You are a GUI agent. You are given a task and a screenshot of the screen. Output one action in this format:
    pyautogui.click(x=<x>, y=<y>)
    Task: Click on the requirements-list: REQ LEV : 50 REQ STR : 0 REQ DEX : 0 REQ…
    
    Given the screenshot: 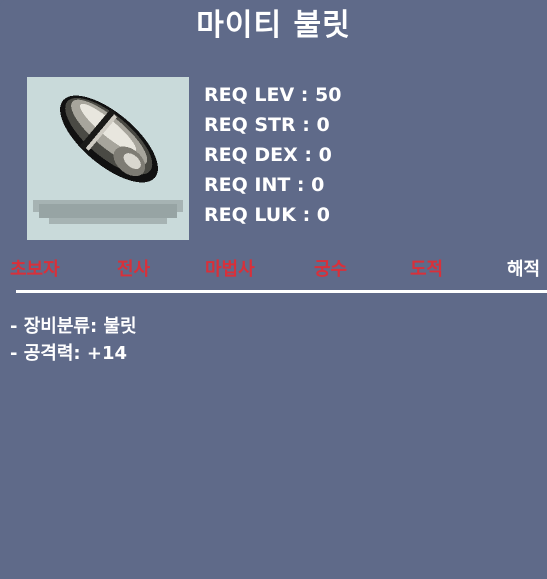 What is the action you would take?
    pyautogui.click(x=272, y=155)
    